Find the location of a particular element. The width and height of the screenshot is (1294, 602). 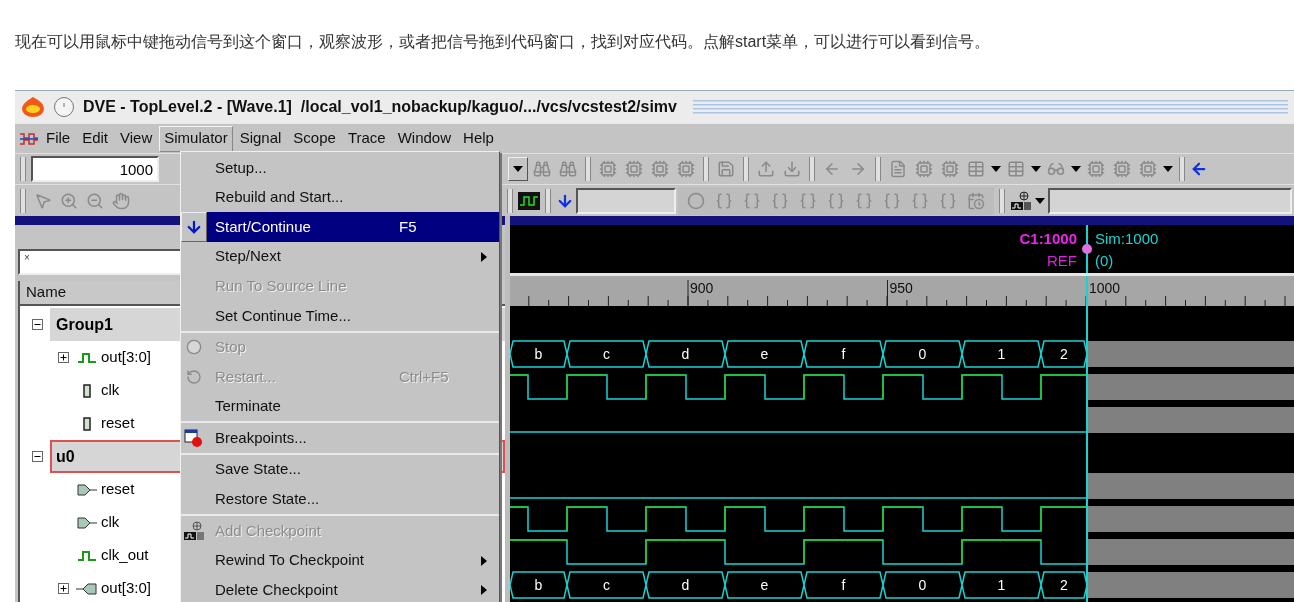

menu-item: Signal is located at coordinates (260, 138).